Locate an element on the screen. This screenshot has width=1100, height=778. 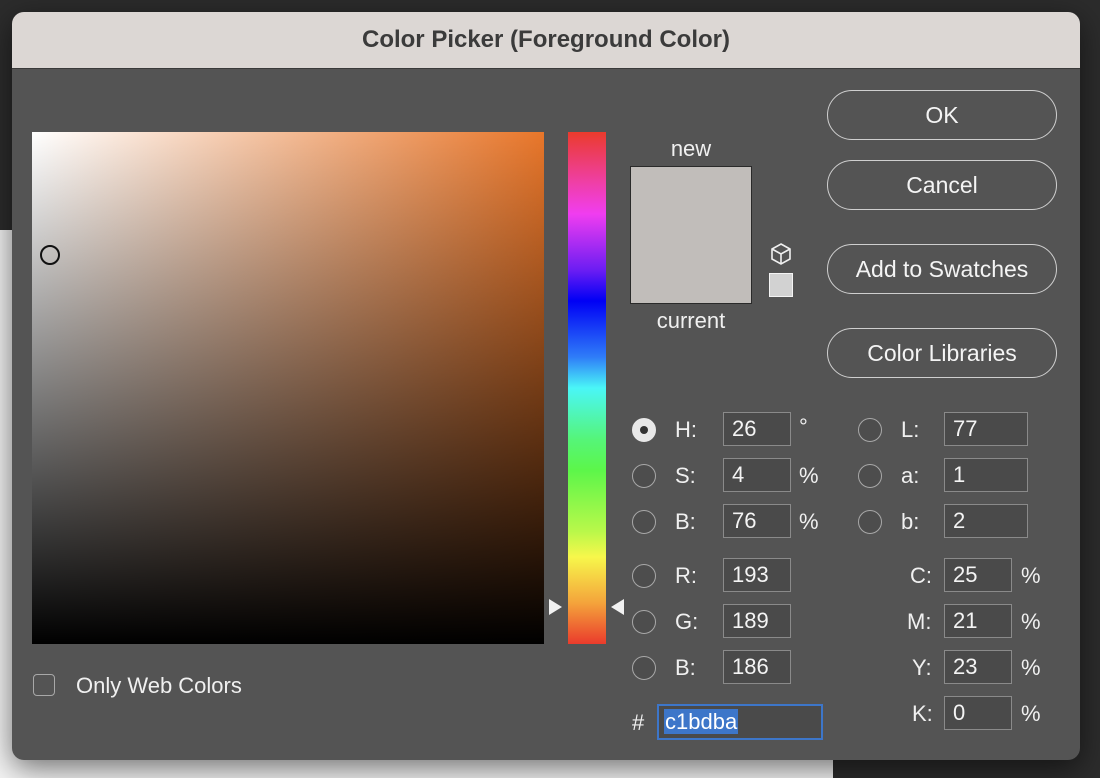
magenta-label: M: is located at coordinates (919, 621).